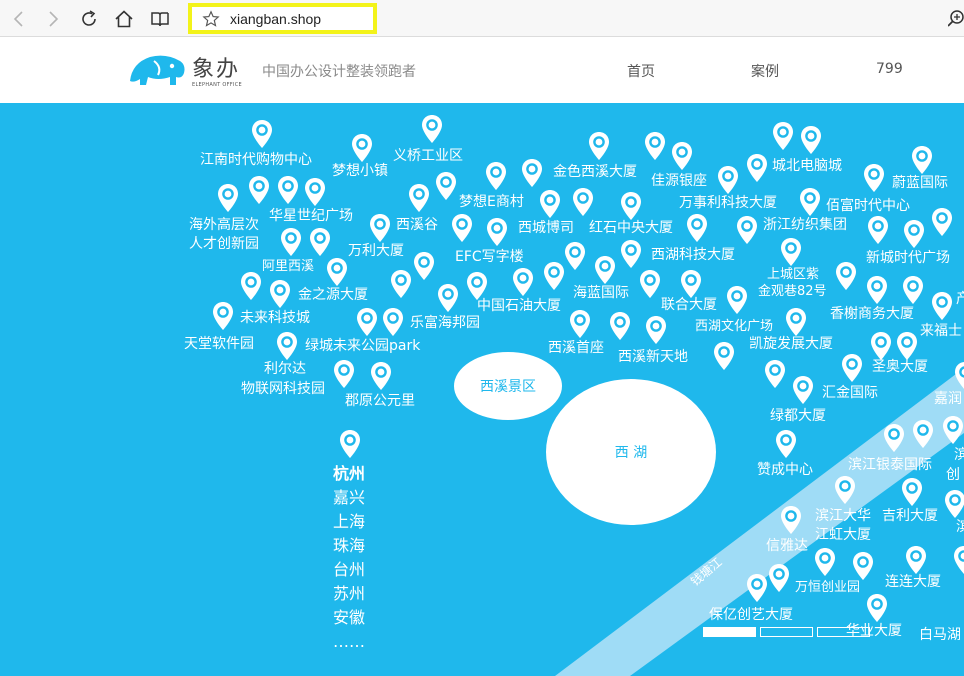 This screenshot has width=964, height=676. Describe the element at coordinates (807, 166) in the screenshot. I see `building-label: 城北电脑城` at that location.